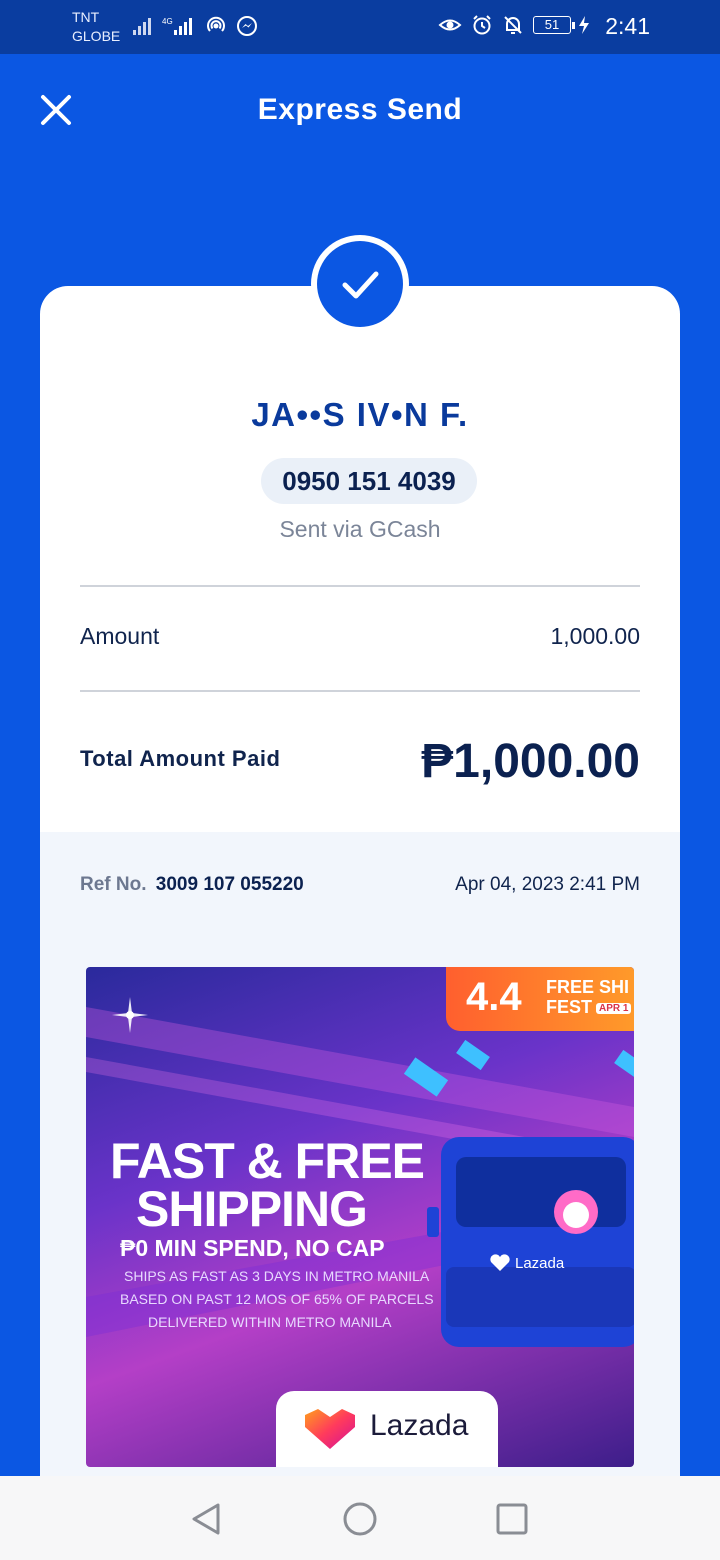 This screenshot has width=720, height=1560. Describe the element at coordinates (86, 17) in the screenshot. I see `carrier-tnt: TNT` at that location.